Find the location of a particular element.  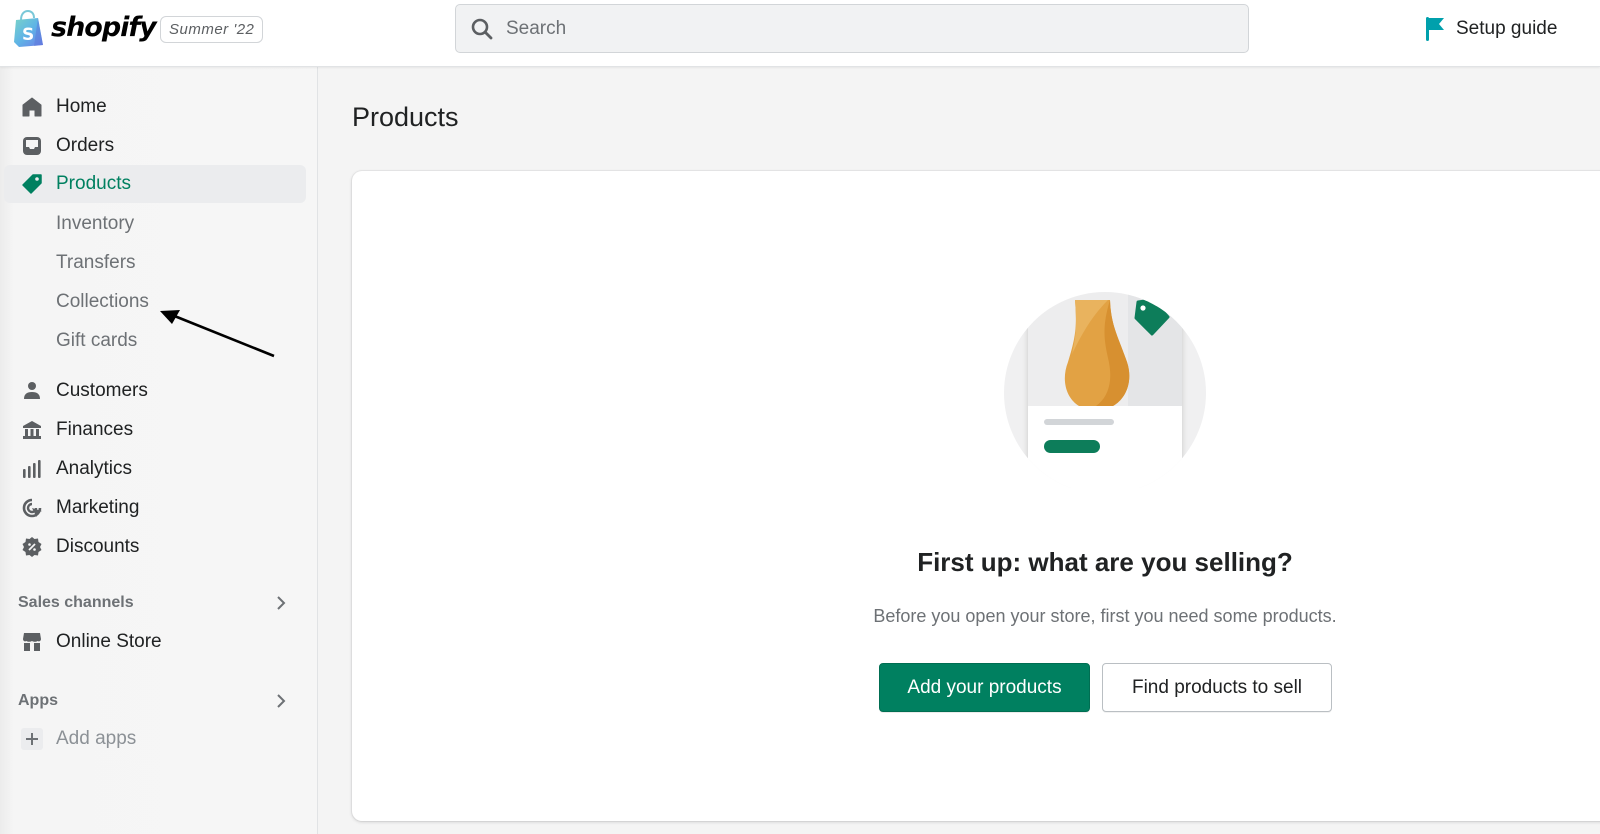

svg-text: S is located at coordinates (28, 35).